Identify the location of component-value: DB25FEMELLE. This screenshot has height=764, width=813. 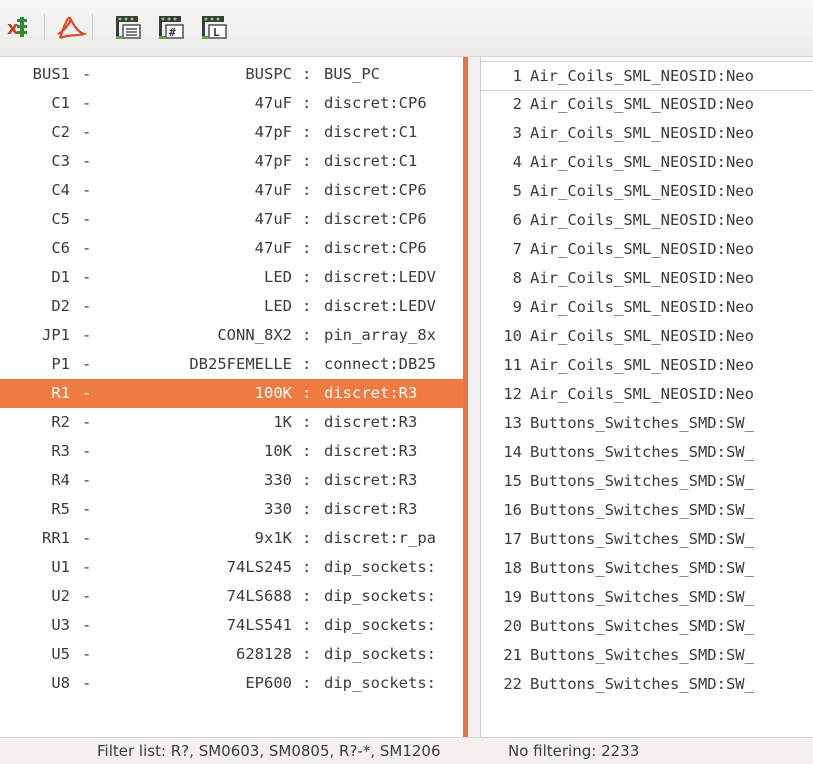
(240, 364).